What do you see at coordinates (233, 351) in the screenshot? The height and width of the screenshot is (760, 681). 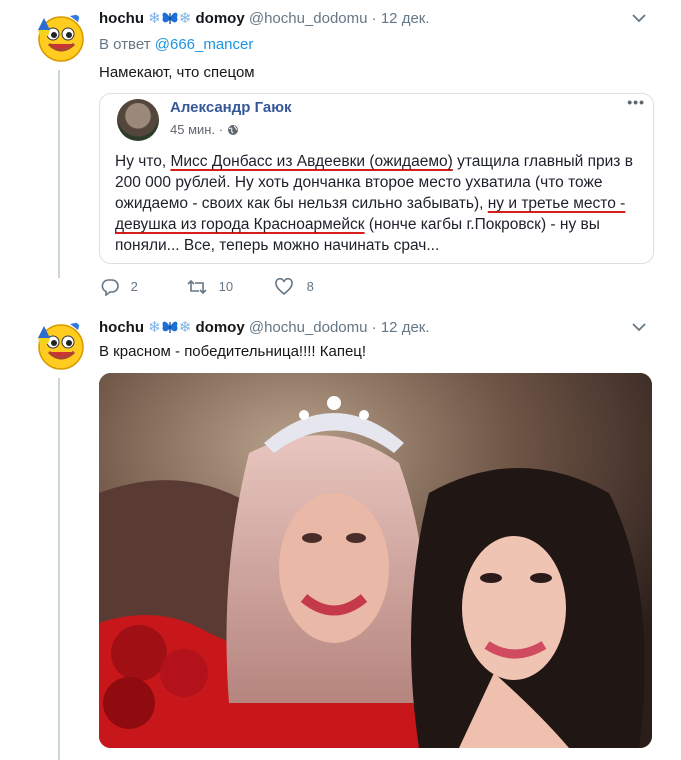 I see `tweet-text: В красном - победительница!!!! Капец!` at bounding box center [233, 351].